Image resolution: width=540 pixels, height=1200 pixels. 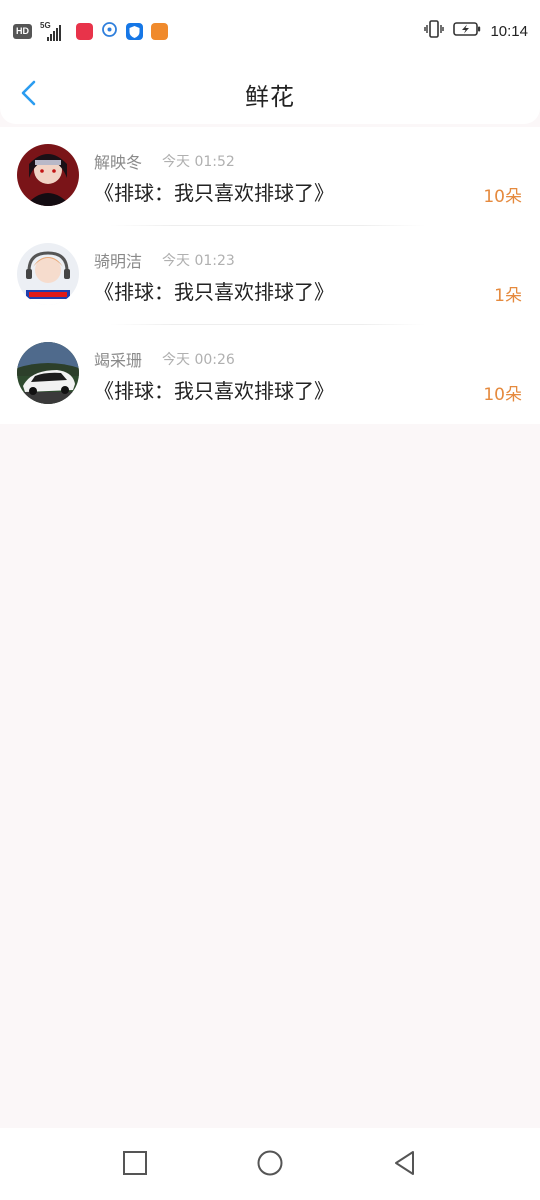 What do you see at coordinates (198, 162) in the screenshot?
I see `send-time: 今天 01:52` at bounding box center [198, 162].